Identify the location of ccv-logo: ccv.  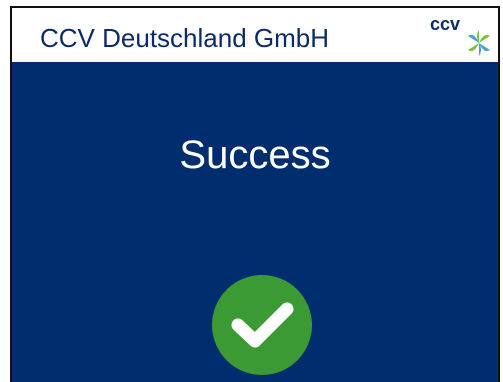
(462, 36).